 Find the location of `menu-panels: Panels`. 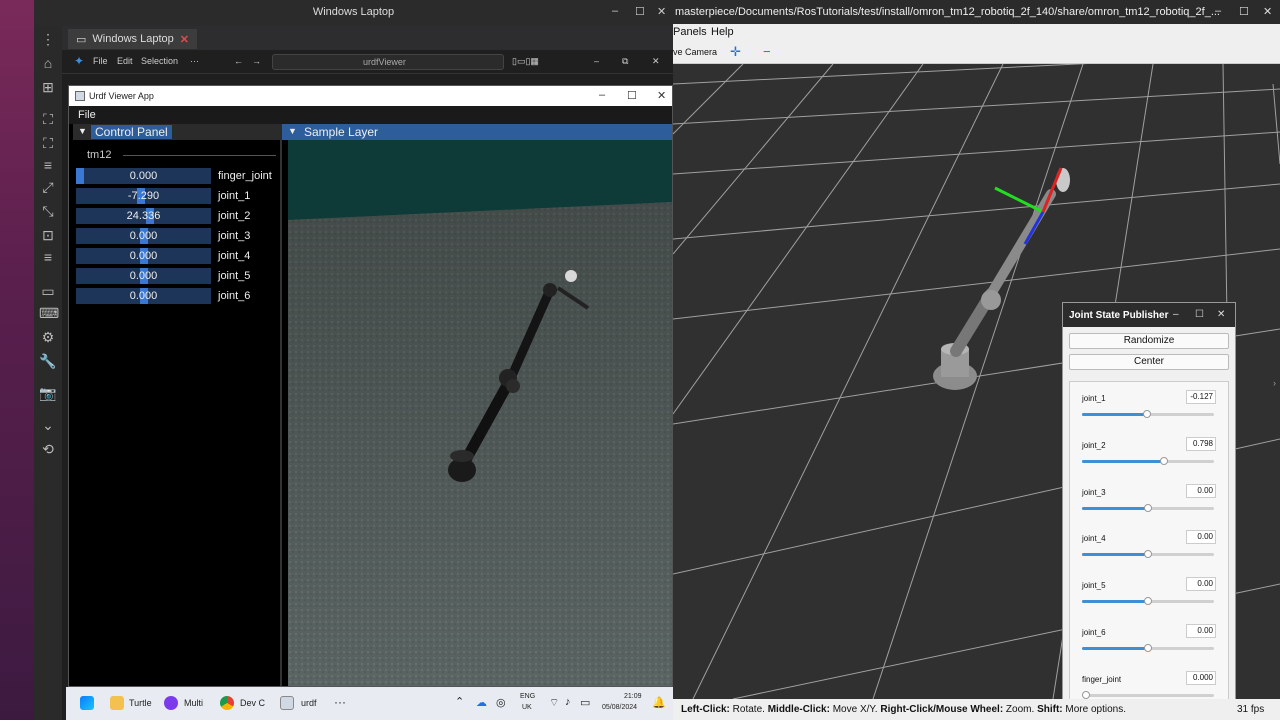

menu-panels: Panels is located at coordinates (690, 32).